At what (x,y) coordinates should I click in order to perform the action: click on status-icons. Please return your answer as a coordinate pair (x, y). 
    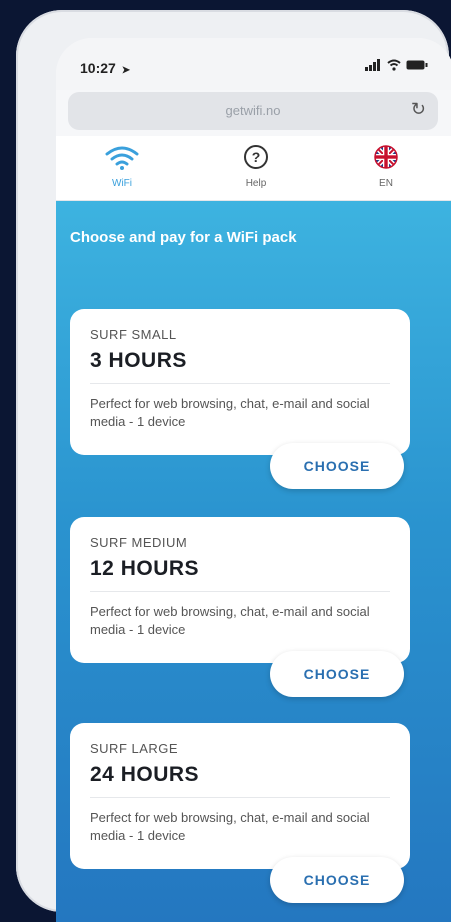
    Looking at the image, I should click on (396, 66).